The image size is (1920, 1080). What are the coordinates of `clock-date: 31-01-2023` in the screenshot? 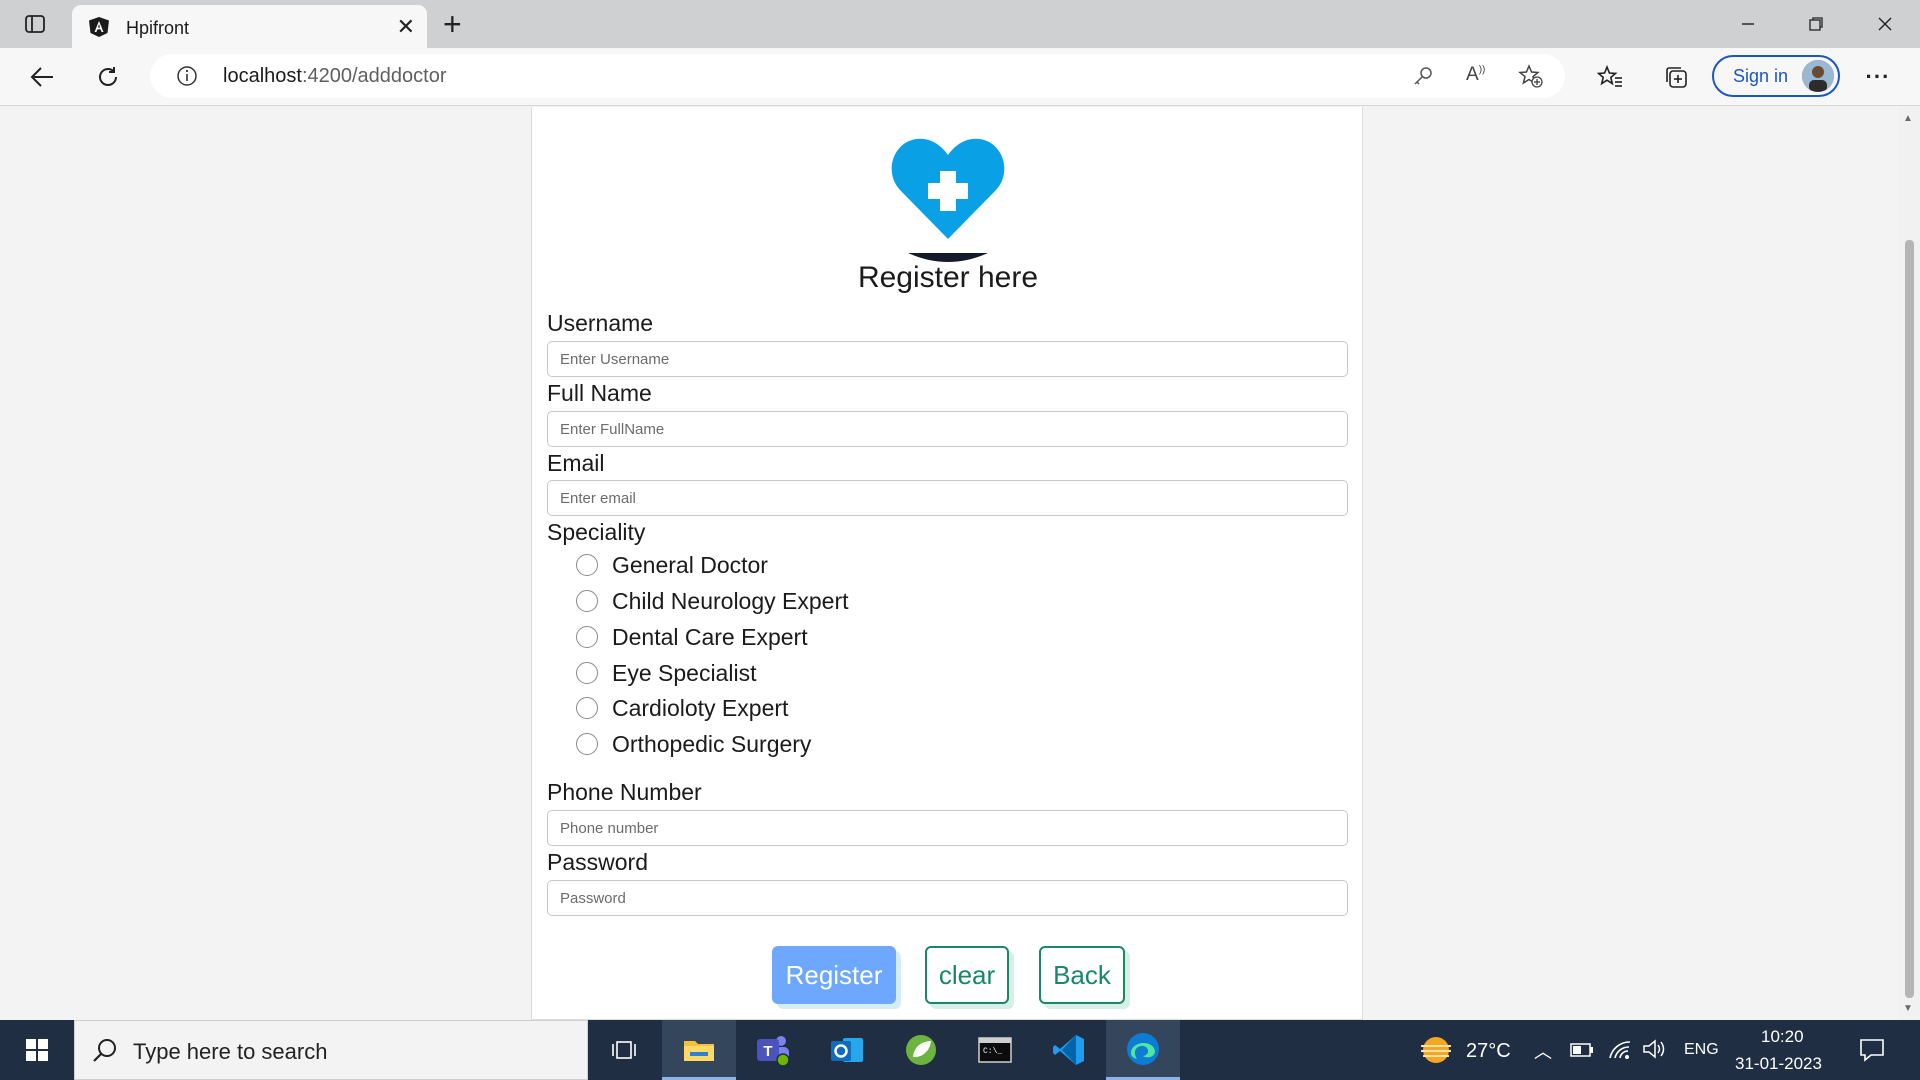 It's located at (1778, 1064).